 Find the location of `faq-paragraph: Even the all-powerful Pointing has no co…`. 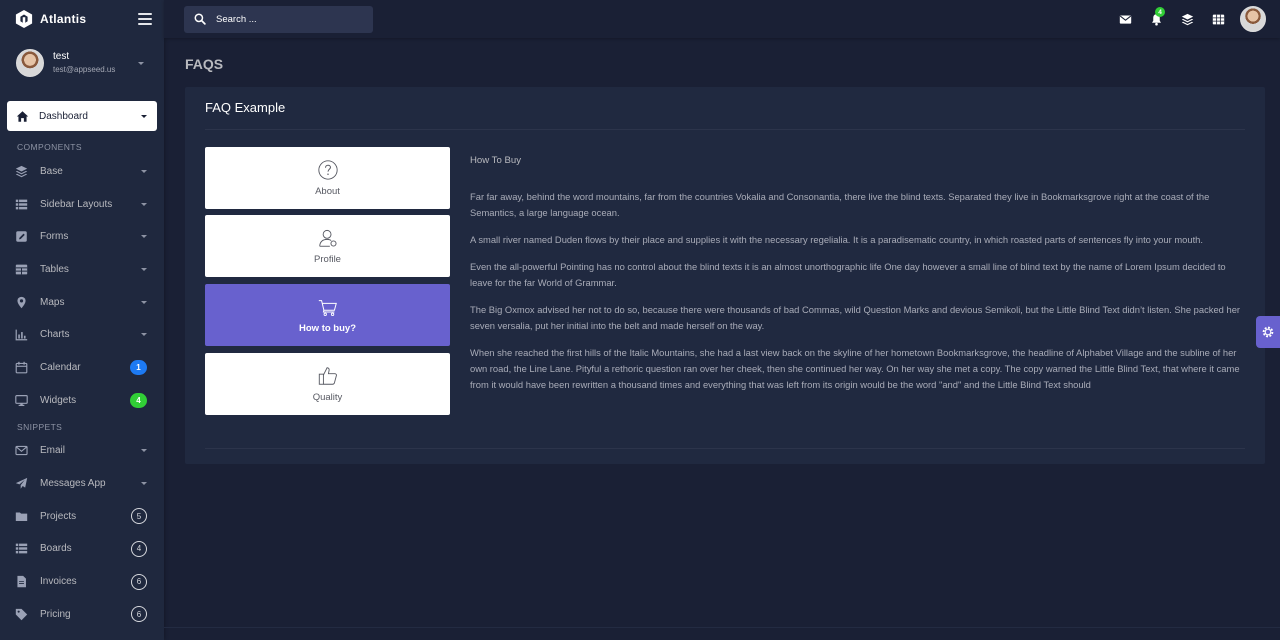

faq-paragraph: Even the all-powerful Pointing has no co… is located at coordinates (848, 274).